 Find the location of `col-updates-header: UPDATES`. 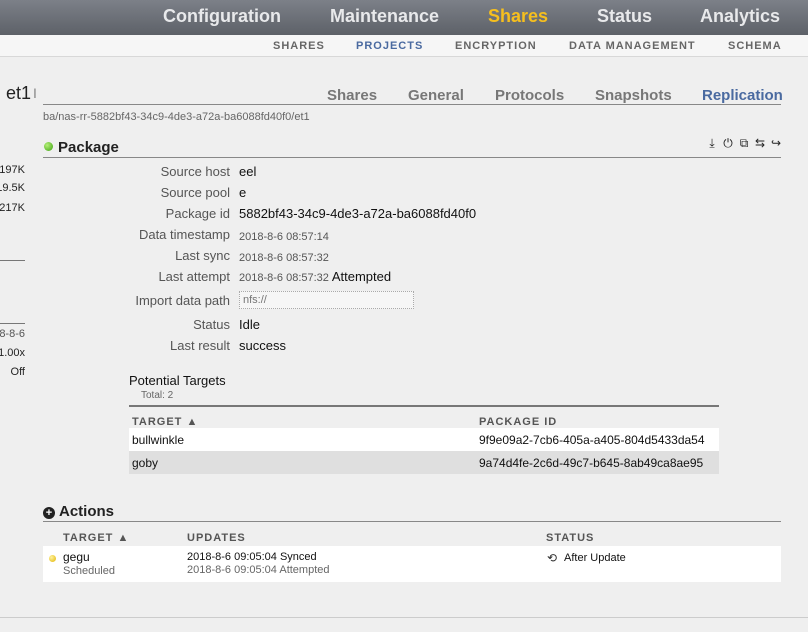

col-updates-header: UPDATES is located at coordinates (216, 538).